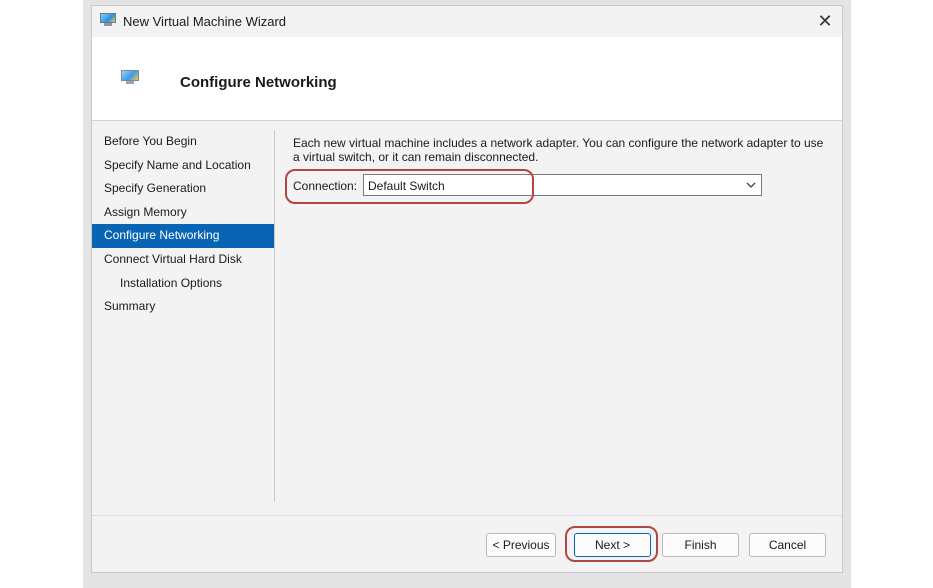 The image size is (933, 588). I want to click on nav-item-assign-memory: Assign Memory, so click(183, 213).